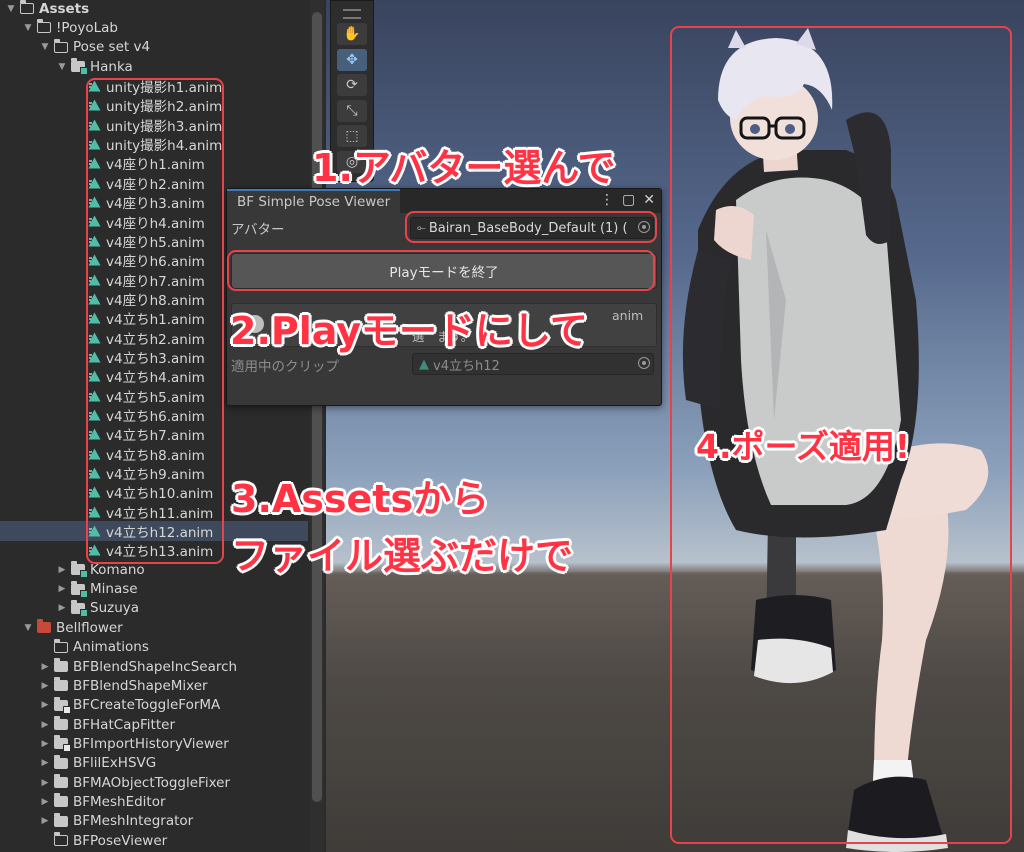 This screenshot has width=1024, height=852. Describe the element at coordinates (317, 407) in the screenshot. I see `project-scrollbar-thumb` at that location.